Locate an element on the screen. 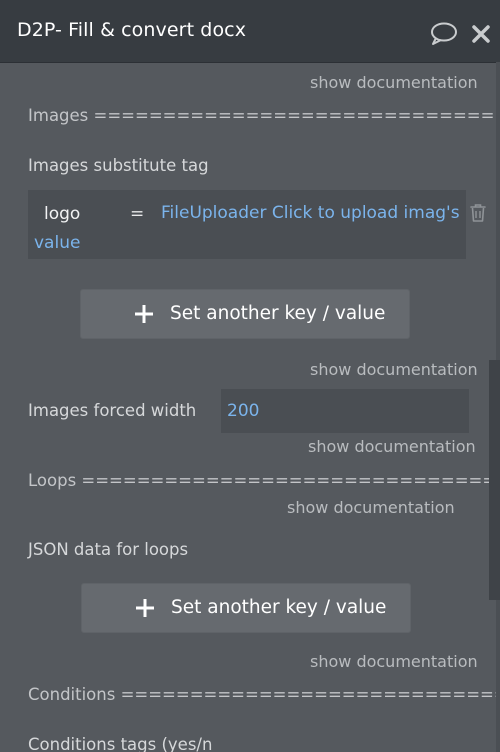 Image resolution: width=500 pixels, height=752 pixels. scrollbar is located at coordinates (494, 480).